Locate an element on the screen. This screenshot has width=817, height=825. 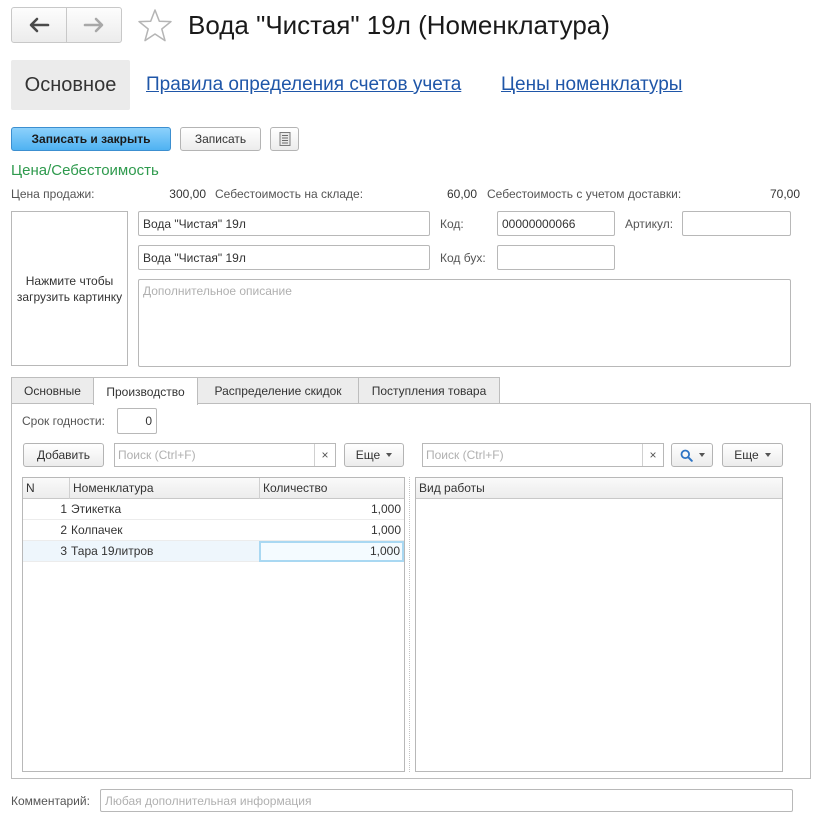
window-title: Вода "Чистая" 19л (Номенклатура) is located at coordinates (399, 25).